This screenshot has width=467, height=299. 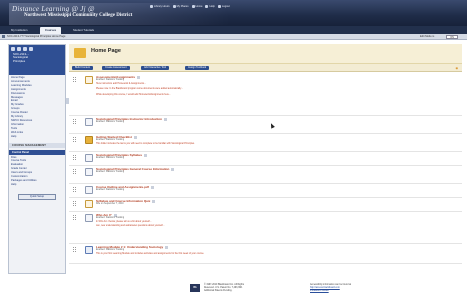 I want to click on toplink-home: Home, so click(x=197, y=6).